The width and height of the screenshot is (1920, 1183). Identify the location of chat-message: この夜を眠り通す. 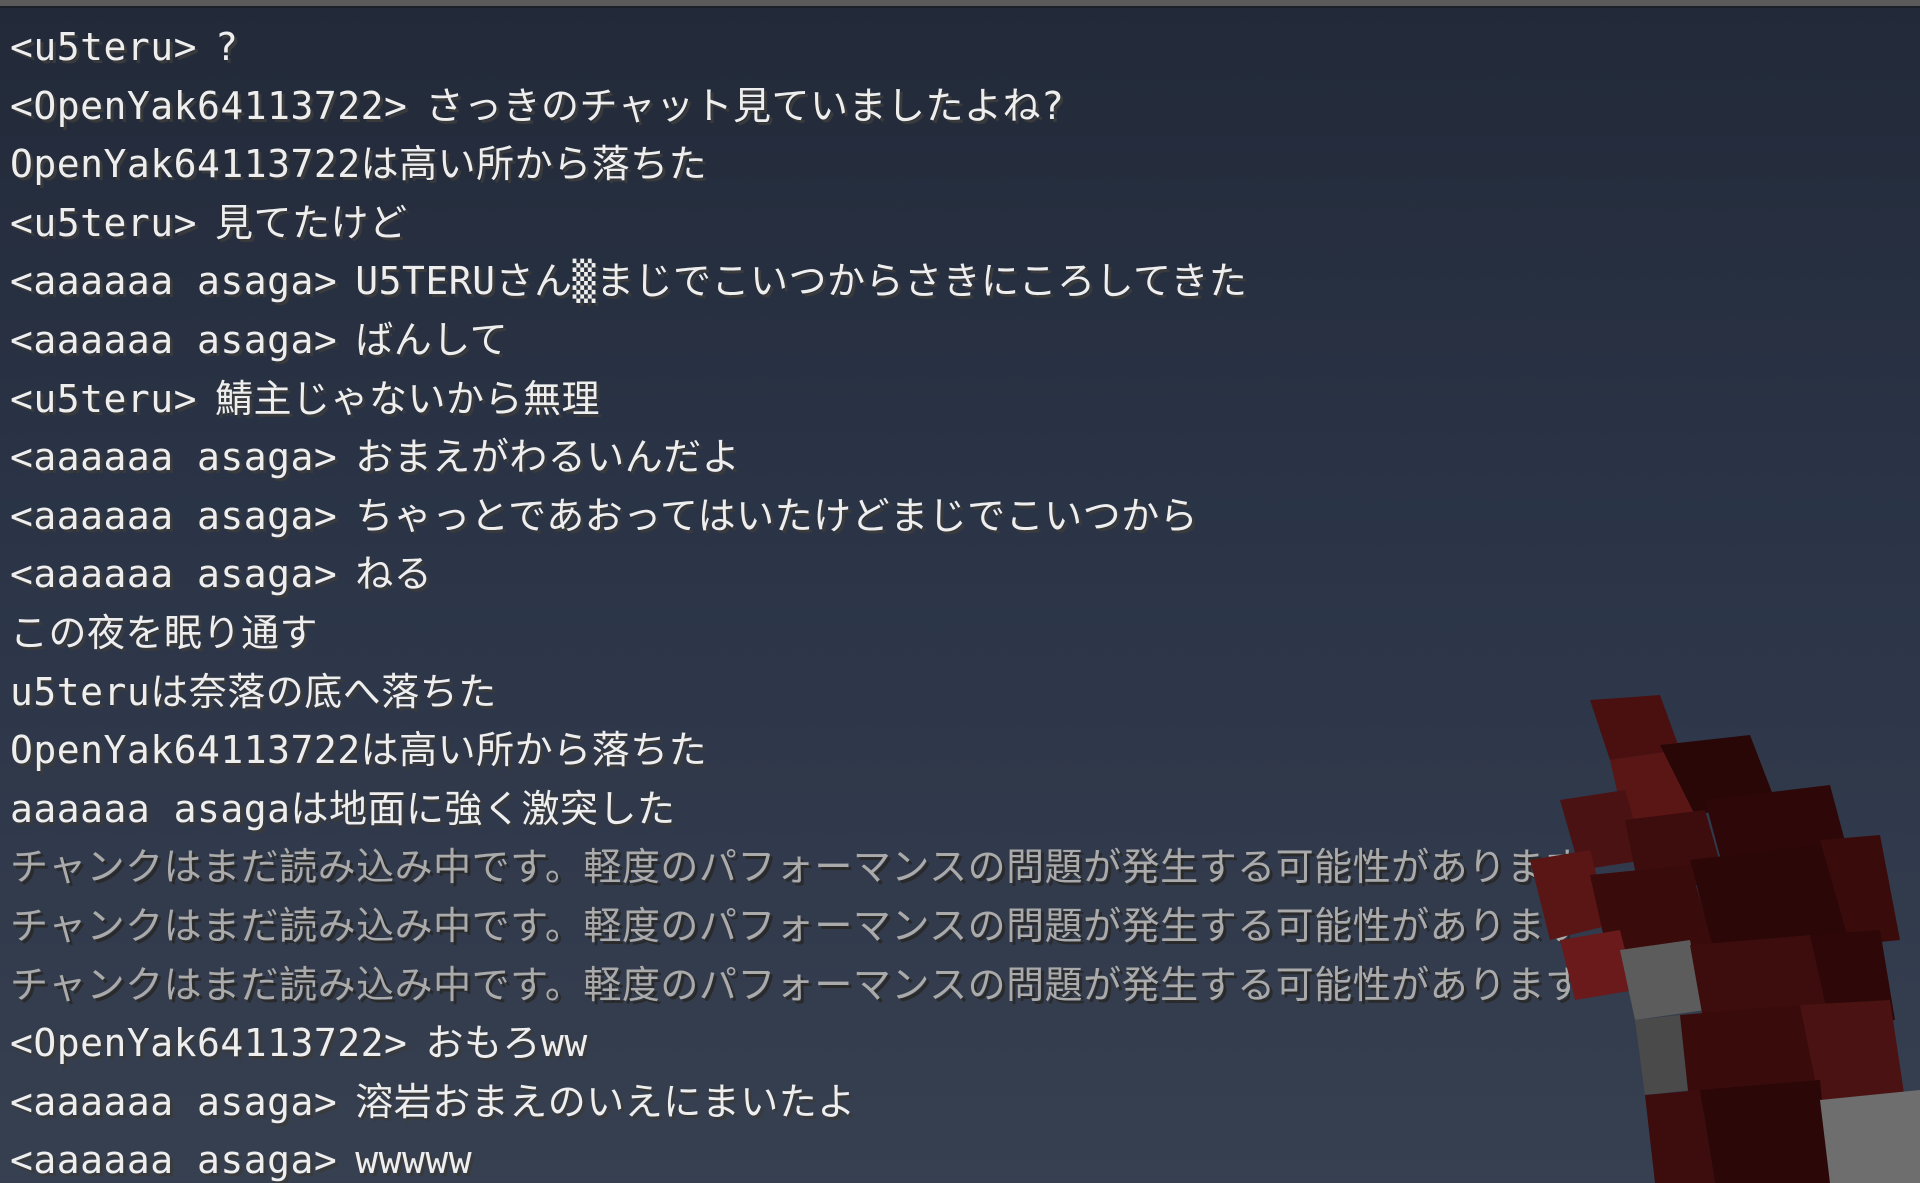
(164, 632).